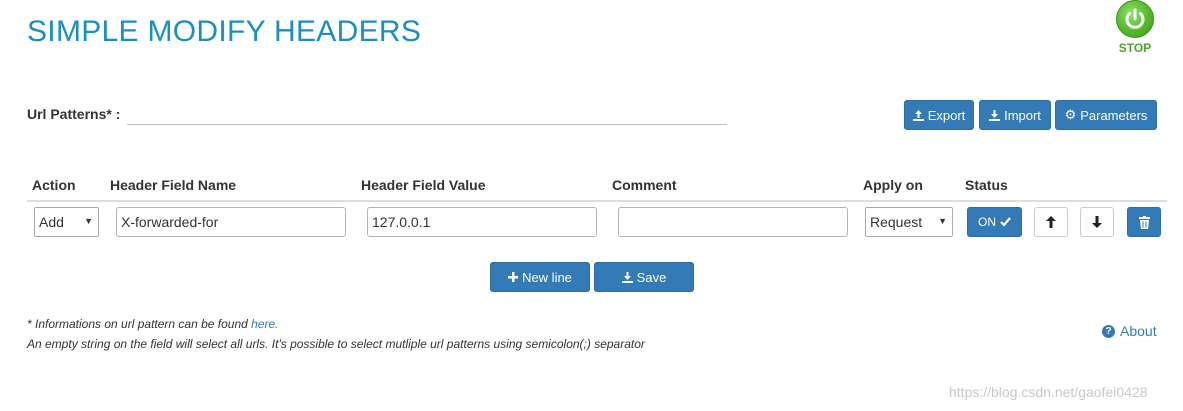  What do you see at coordinates (54, 185) in the screenshot?
I see `column-header-action: Action` at bounding box center [54, 185].